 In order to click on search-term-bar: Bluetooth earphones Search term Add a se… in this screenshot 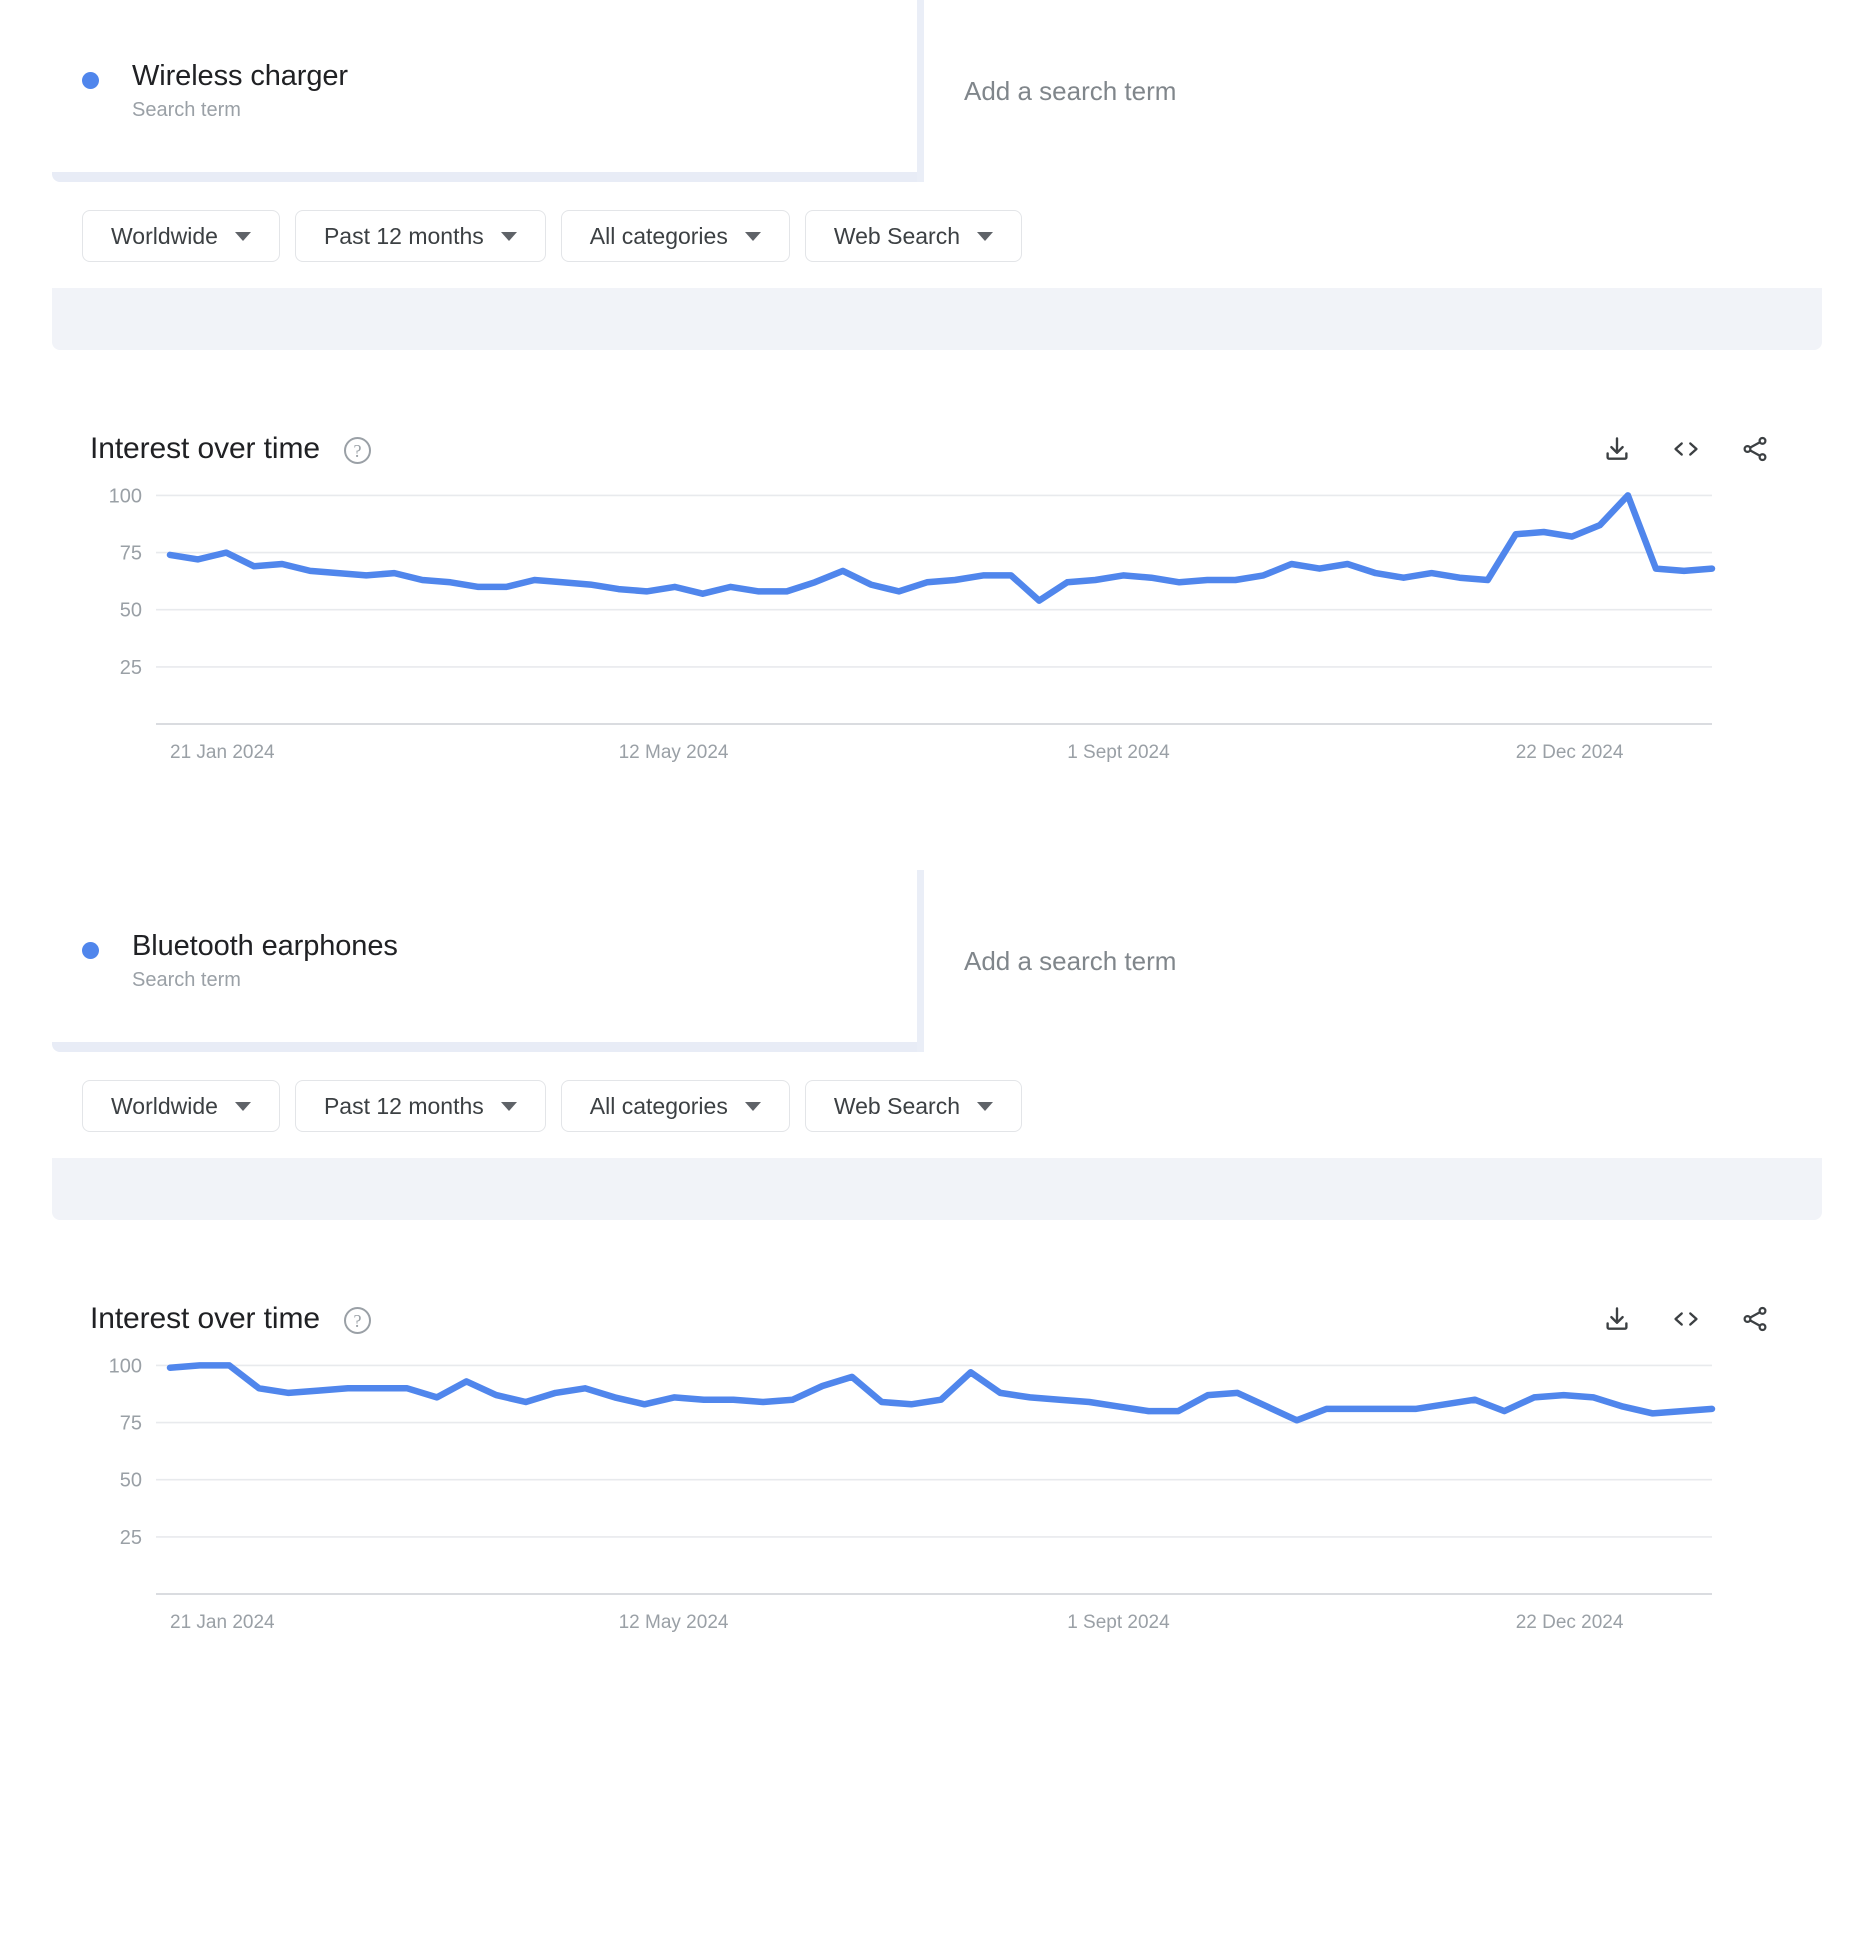, I will do `click(937, 961)`.